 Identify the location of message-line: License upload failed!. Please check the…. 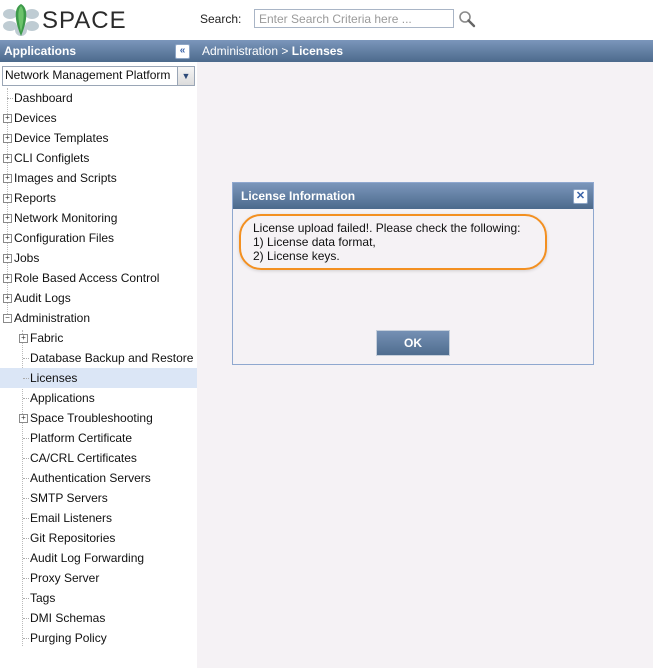
(387, 228).